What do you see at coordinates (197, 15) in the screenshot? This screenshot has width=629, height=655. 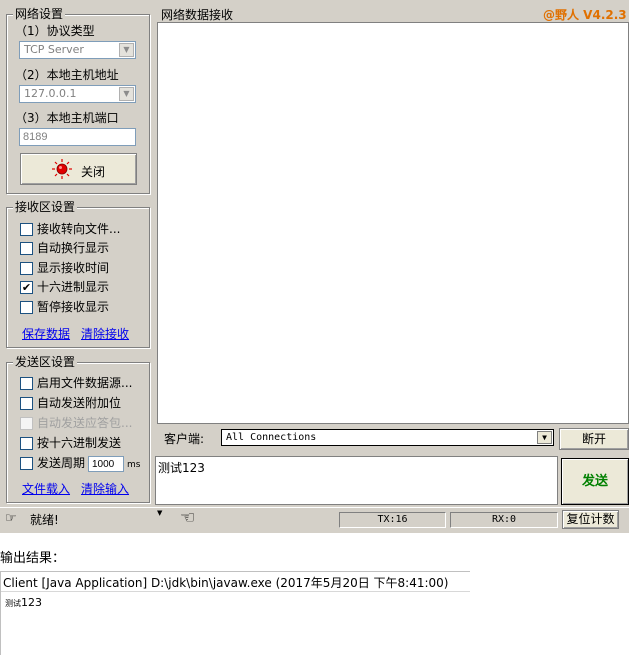 I see `receive-area-title: 网络数据接收` at bounding box center [197, 15].